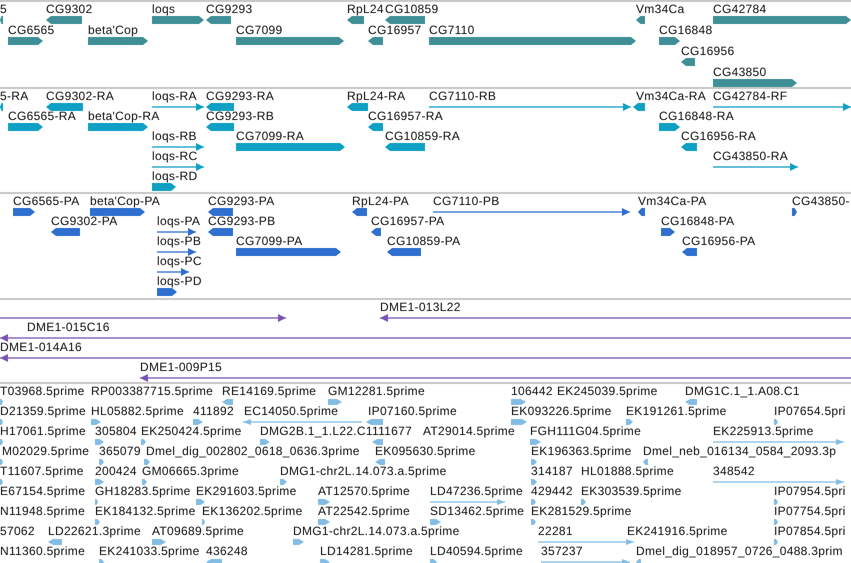  Describe the element at coordinates (175, 156) in the screenshot. I see `feature-label: loqs-RC` at that location.